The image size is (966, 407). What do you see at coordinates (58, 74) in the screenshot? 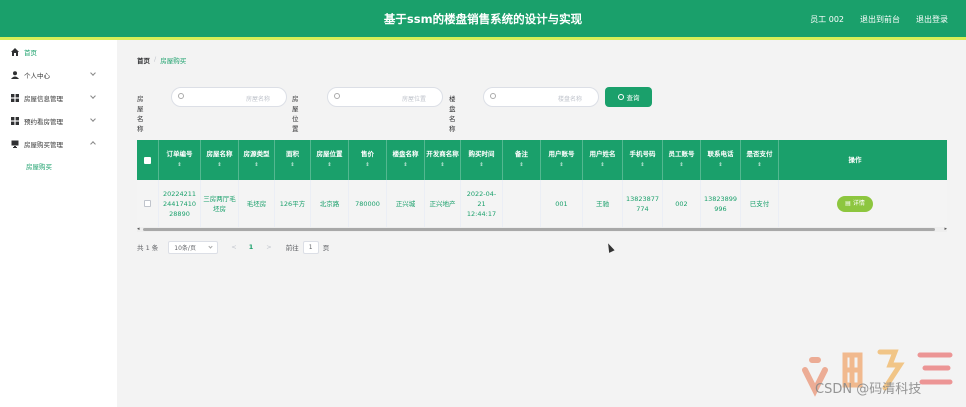
I see `sidebar-item-personal-center: 个人中心` at bounding box center [58, 74].